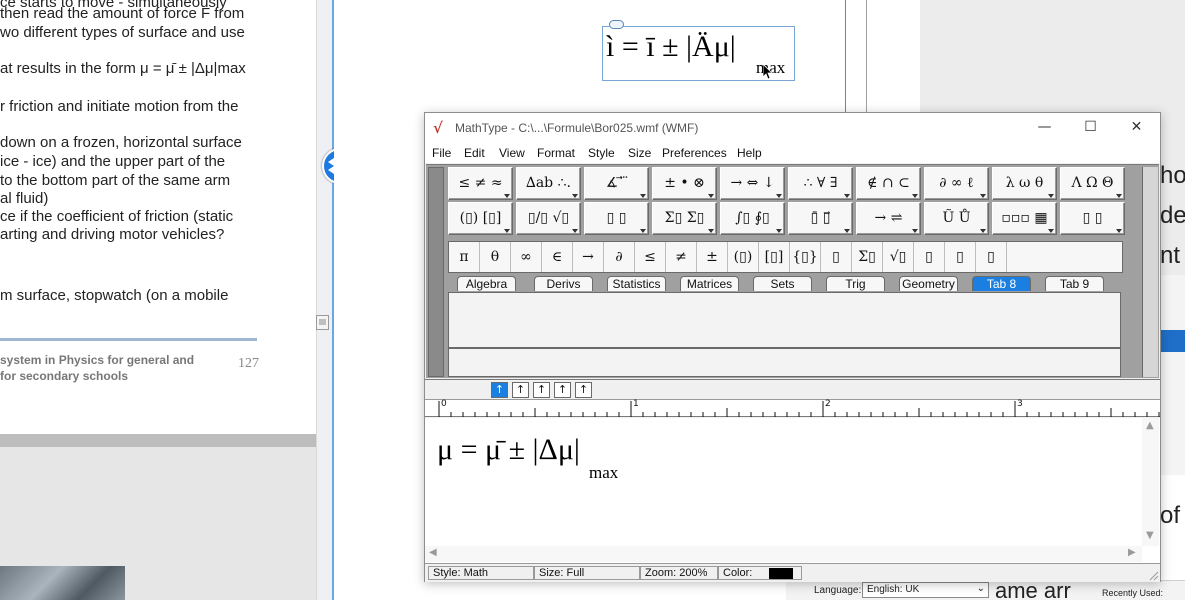 The height and width of the screenshot is (600, 1185). What do you see at coordinates (820, 183) in the screenshot?
I see `palette-logic-button: ∴ ∀ ∃` at bounding box center [820, 183].